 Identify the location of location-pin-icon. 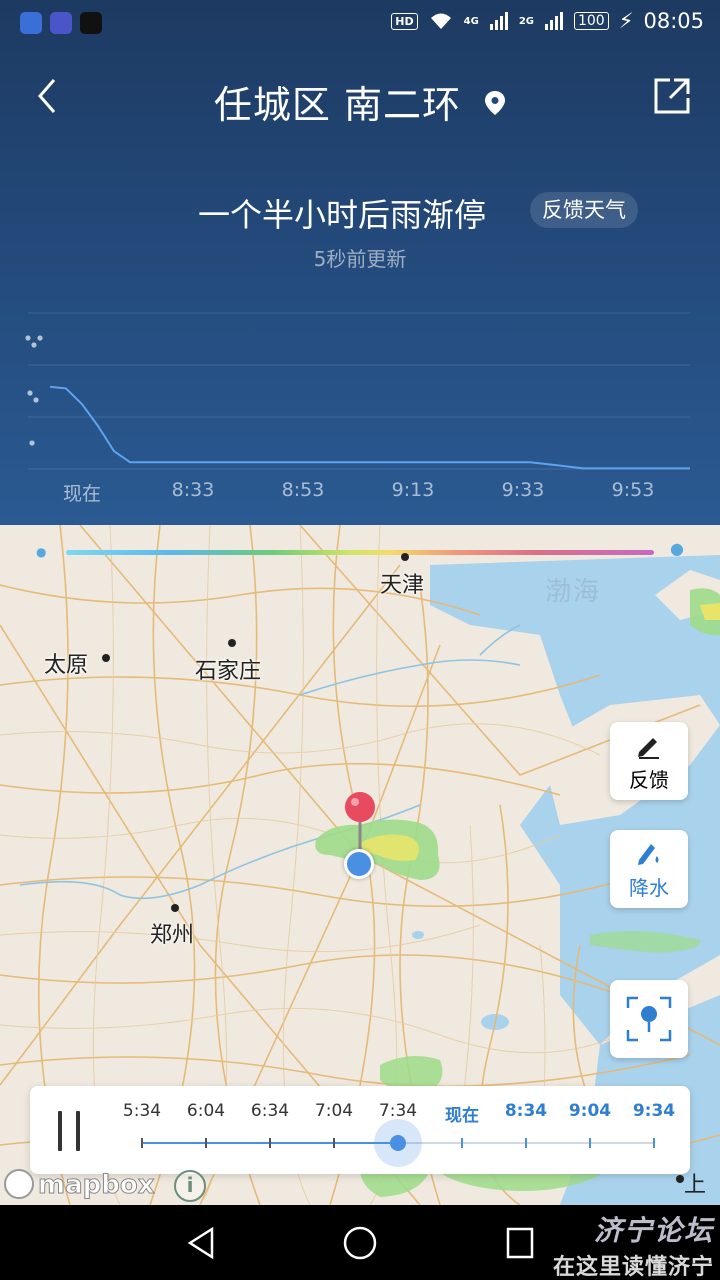
(495, 103).